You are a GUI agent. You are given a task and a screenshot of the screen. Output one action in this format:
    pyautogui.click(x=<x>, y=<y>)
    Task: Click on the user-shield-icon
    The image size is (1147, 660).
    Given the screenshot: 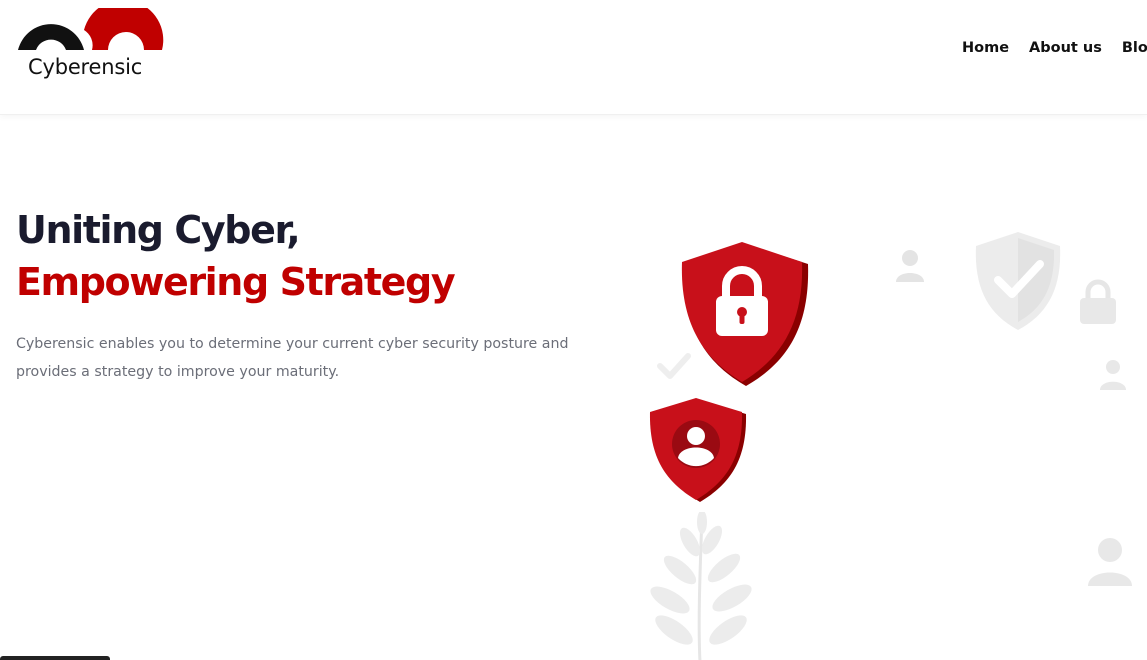 What is the action you would take?
    pyautogui.click(x=698, y=450)
    